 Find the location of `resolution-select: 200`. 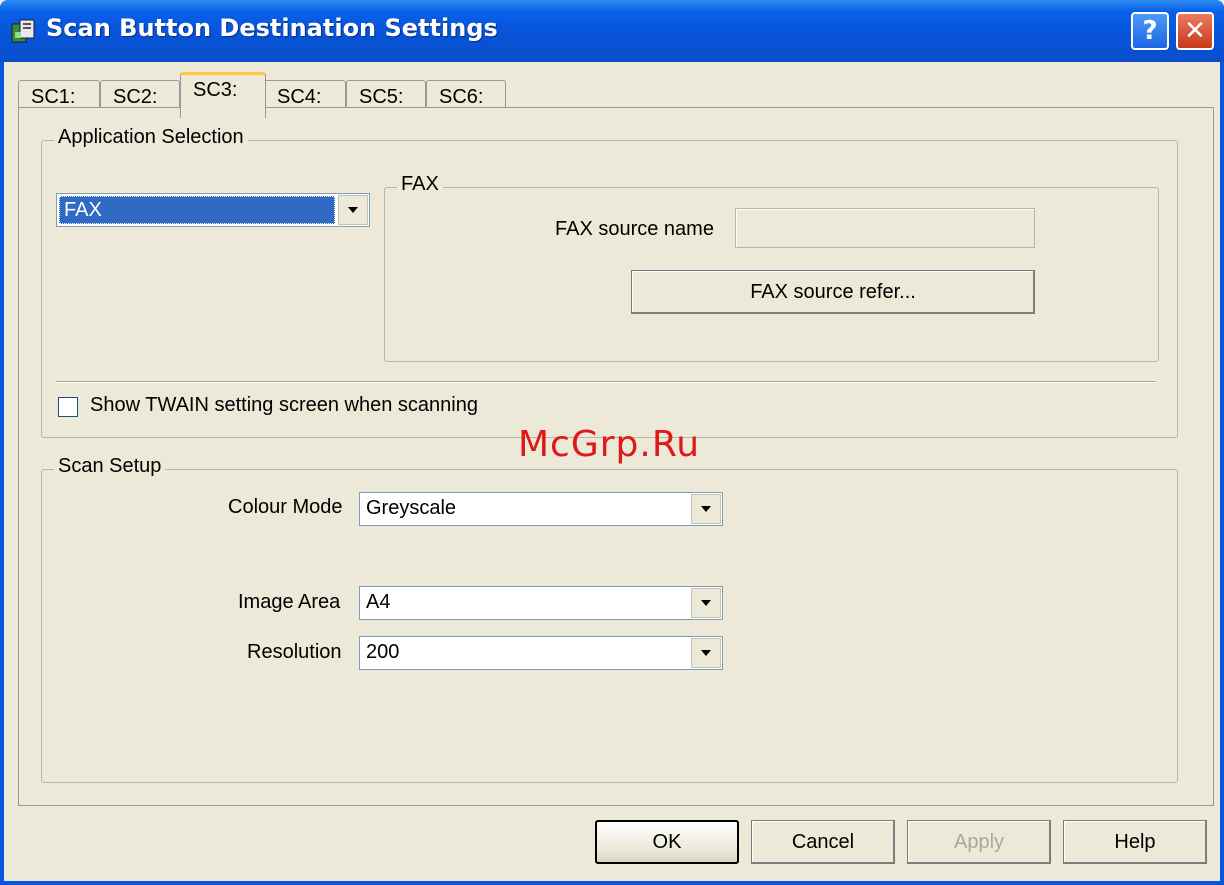

resolution-select: 200 is located at coordinates (541, 653).